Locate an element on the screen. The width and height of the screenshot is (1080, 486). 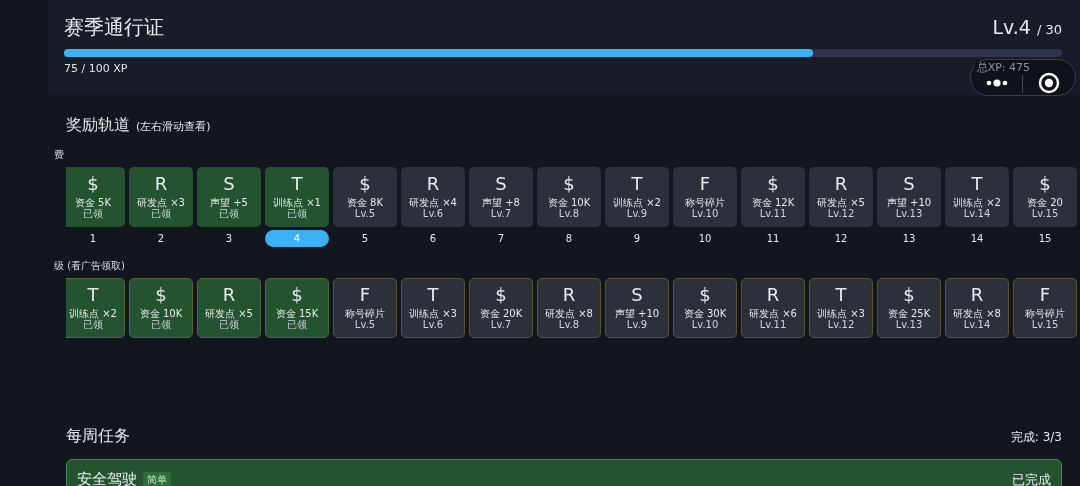
total-xp-text: 总XP: 475 is located at coordinates (1003, 68).